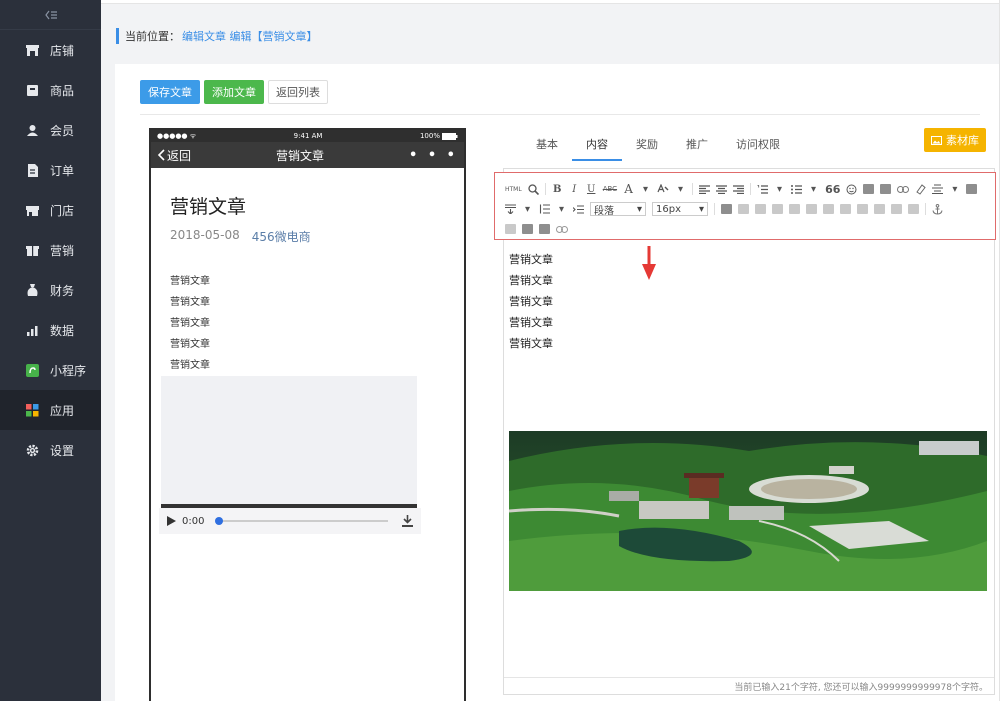  I want to click on editor-tabs: 基本 内容 奖励 推广 访问权限, so click(658, 147).